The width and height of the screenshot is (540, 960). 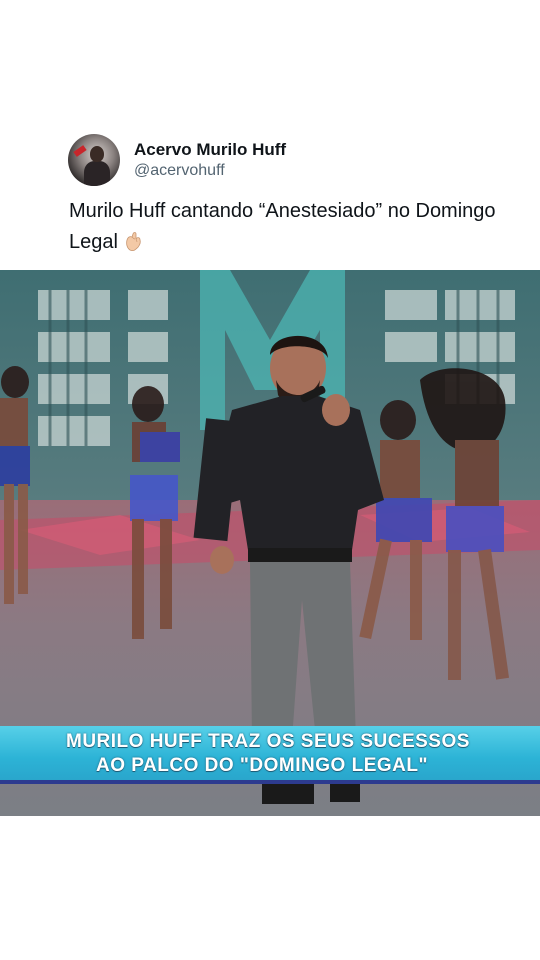 I want to click on tweet-header: Acervo Murilo Huff @acervohuff, so click(x=177, y=160).